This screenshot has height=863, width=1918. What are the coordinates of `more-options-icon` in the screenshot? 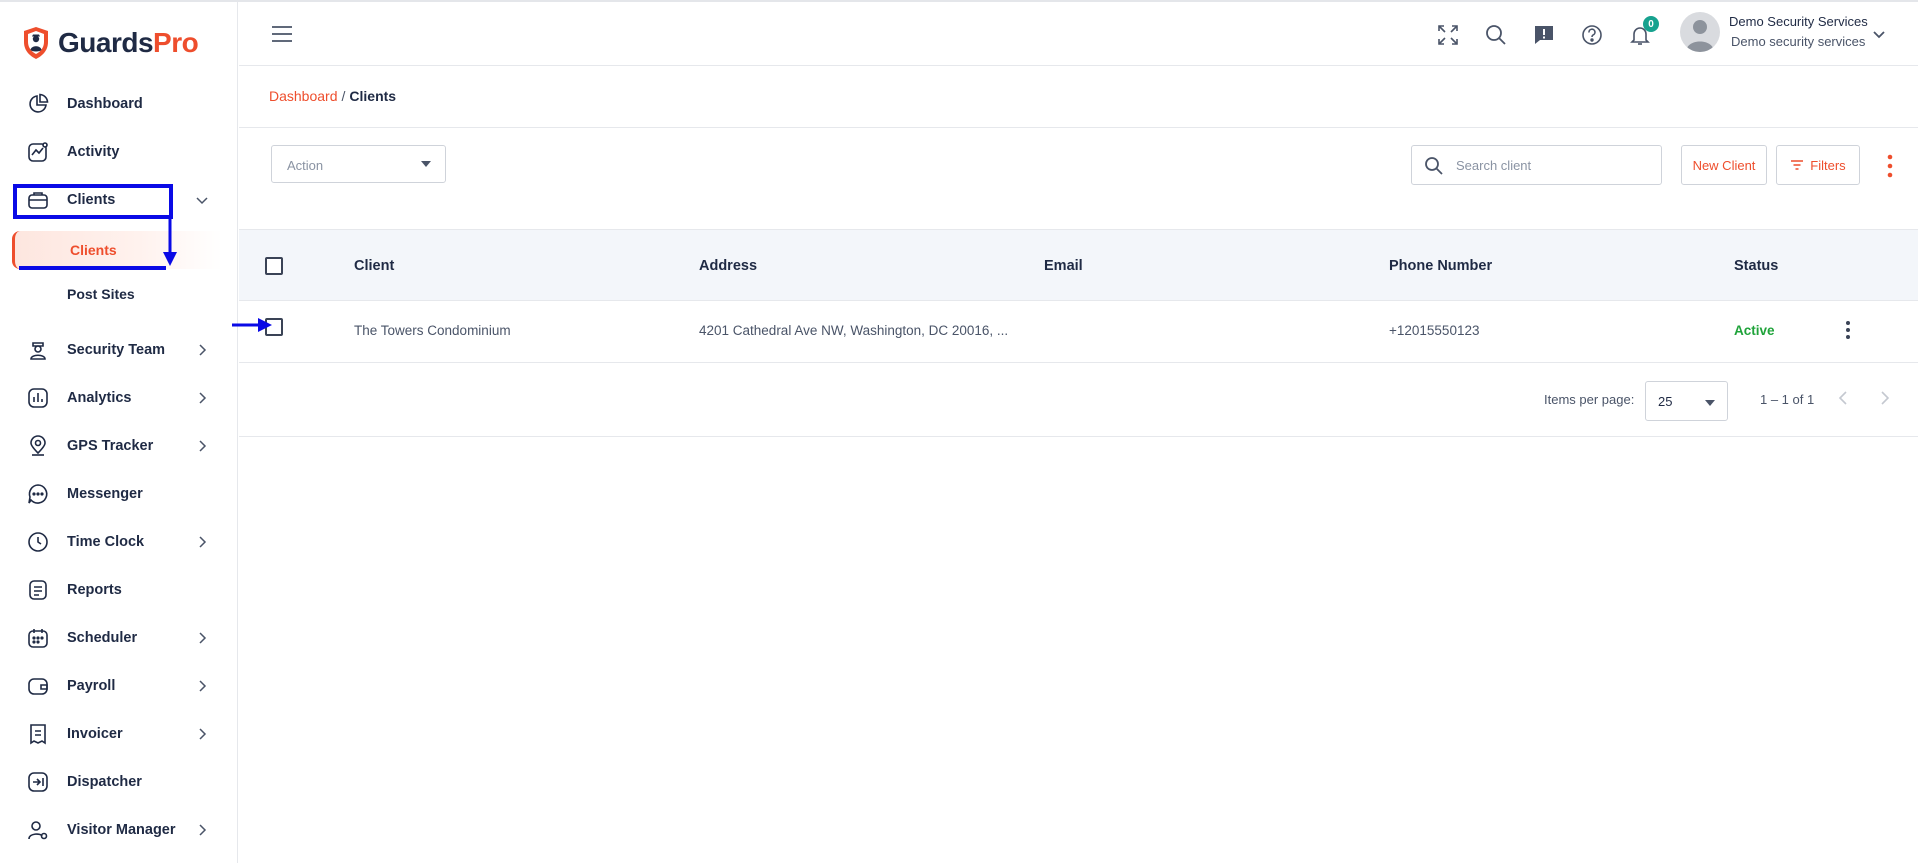 It's located at (1890, 166).